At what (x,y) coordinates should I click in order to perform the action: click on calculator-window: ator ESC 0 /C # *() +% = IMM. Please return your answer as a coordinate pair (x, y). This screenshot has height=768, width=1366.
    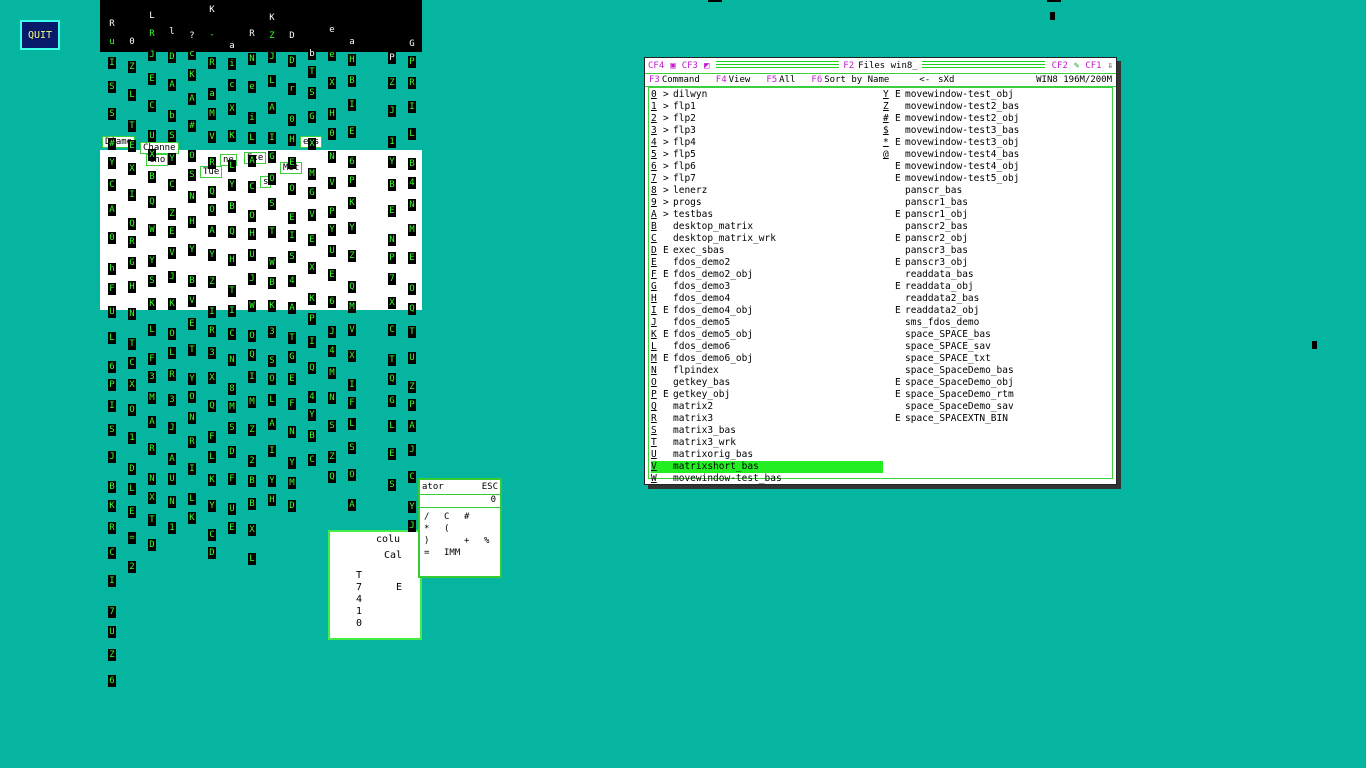
    Looking at the image, I should click on (460, 528).